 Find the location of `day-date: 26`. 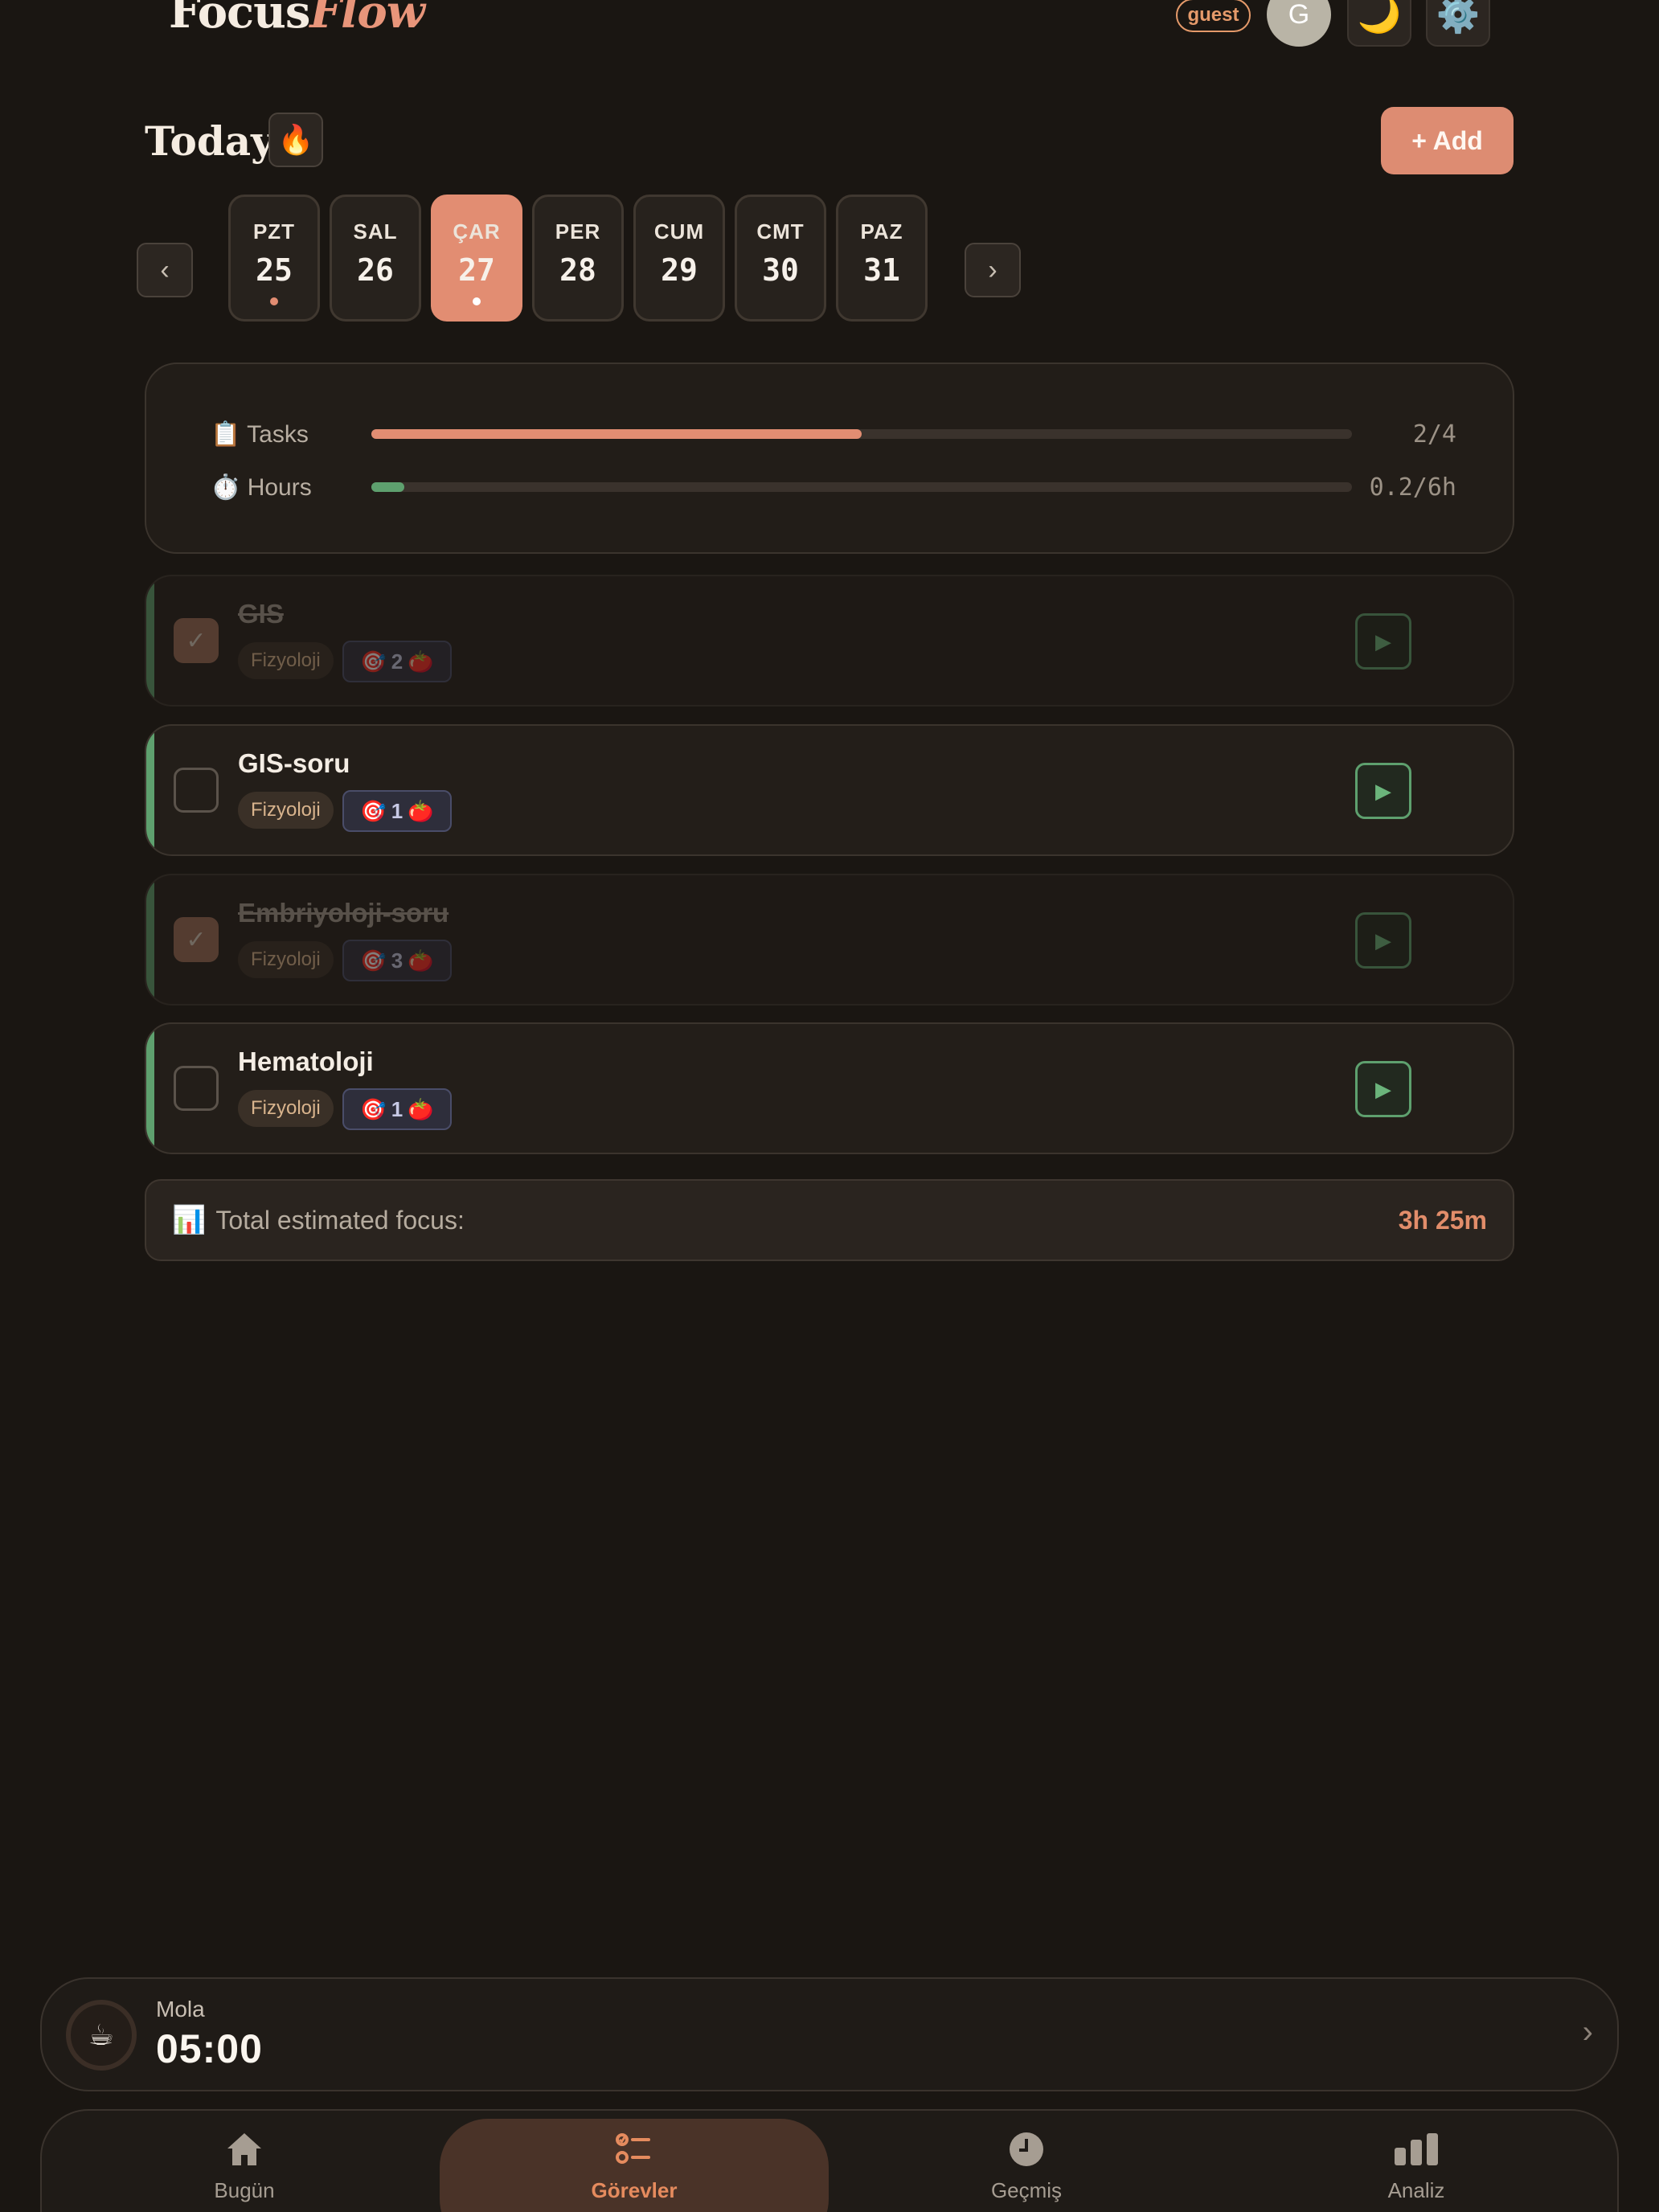

day-date: 26 is located at coordinates (375, 270).